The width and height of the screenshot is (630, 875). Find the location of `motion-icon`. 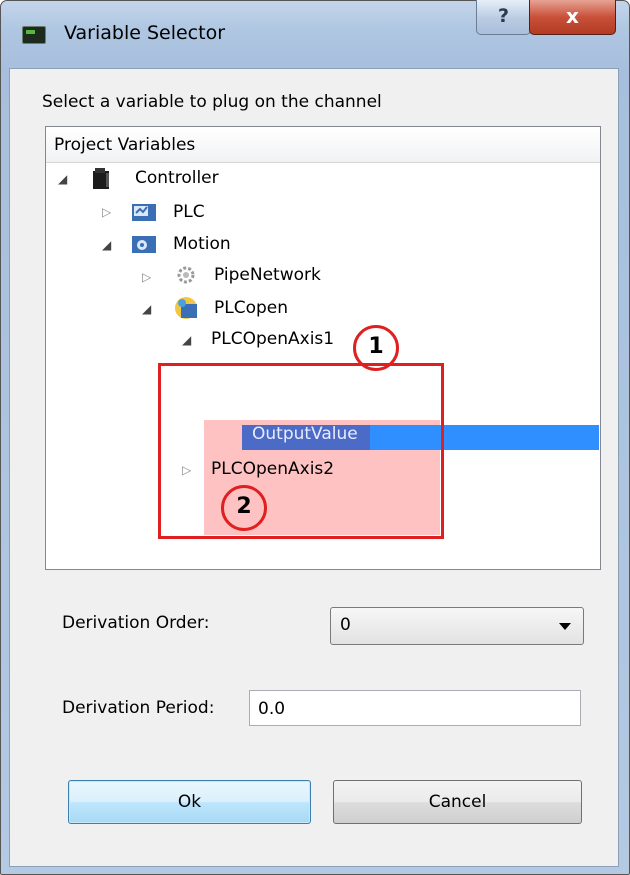

motion-icon is located at coordinates (143, 244).